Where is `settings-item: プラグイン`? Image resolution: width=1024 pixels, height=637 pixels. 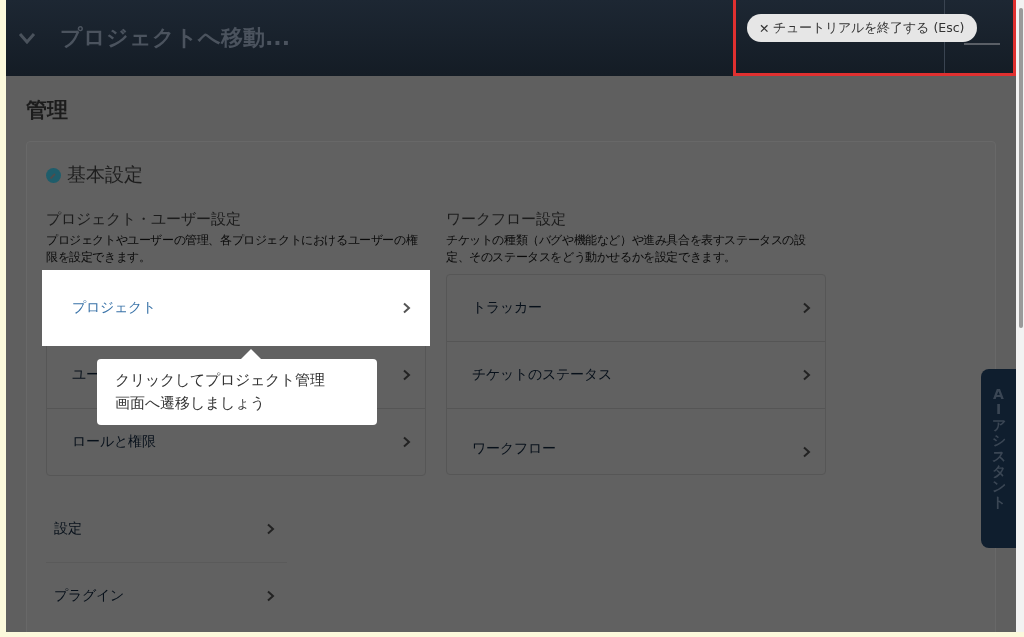
settings-item: プラグイン is located at coordinates (166, 595).